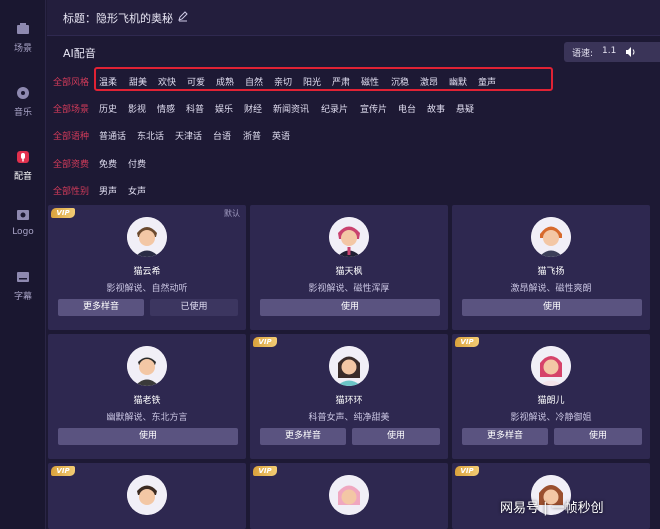 This screenshot has width=660, height=529. What do you see at coordinates (23, 102) in the screenshot?
I see `sidebar-item-music: 音乐` at bounding box center [23, 102].